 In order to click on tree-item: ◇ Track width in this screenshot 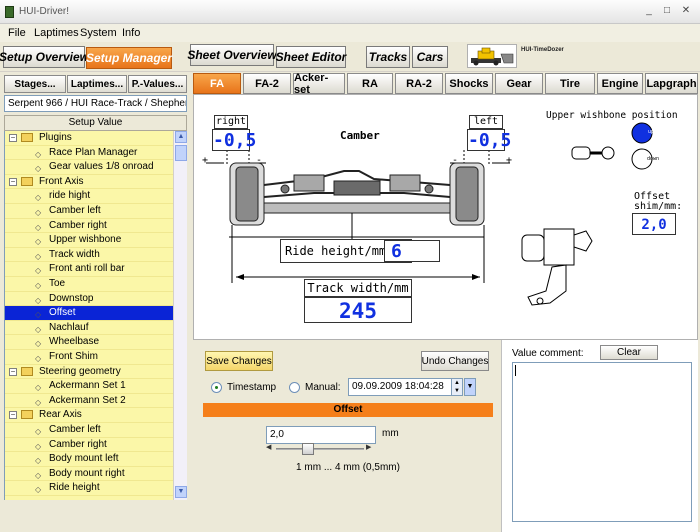, I will do `click(89, 255)`.